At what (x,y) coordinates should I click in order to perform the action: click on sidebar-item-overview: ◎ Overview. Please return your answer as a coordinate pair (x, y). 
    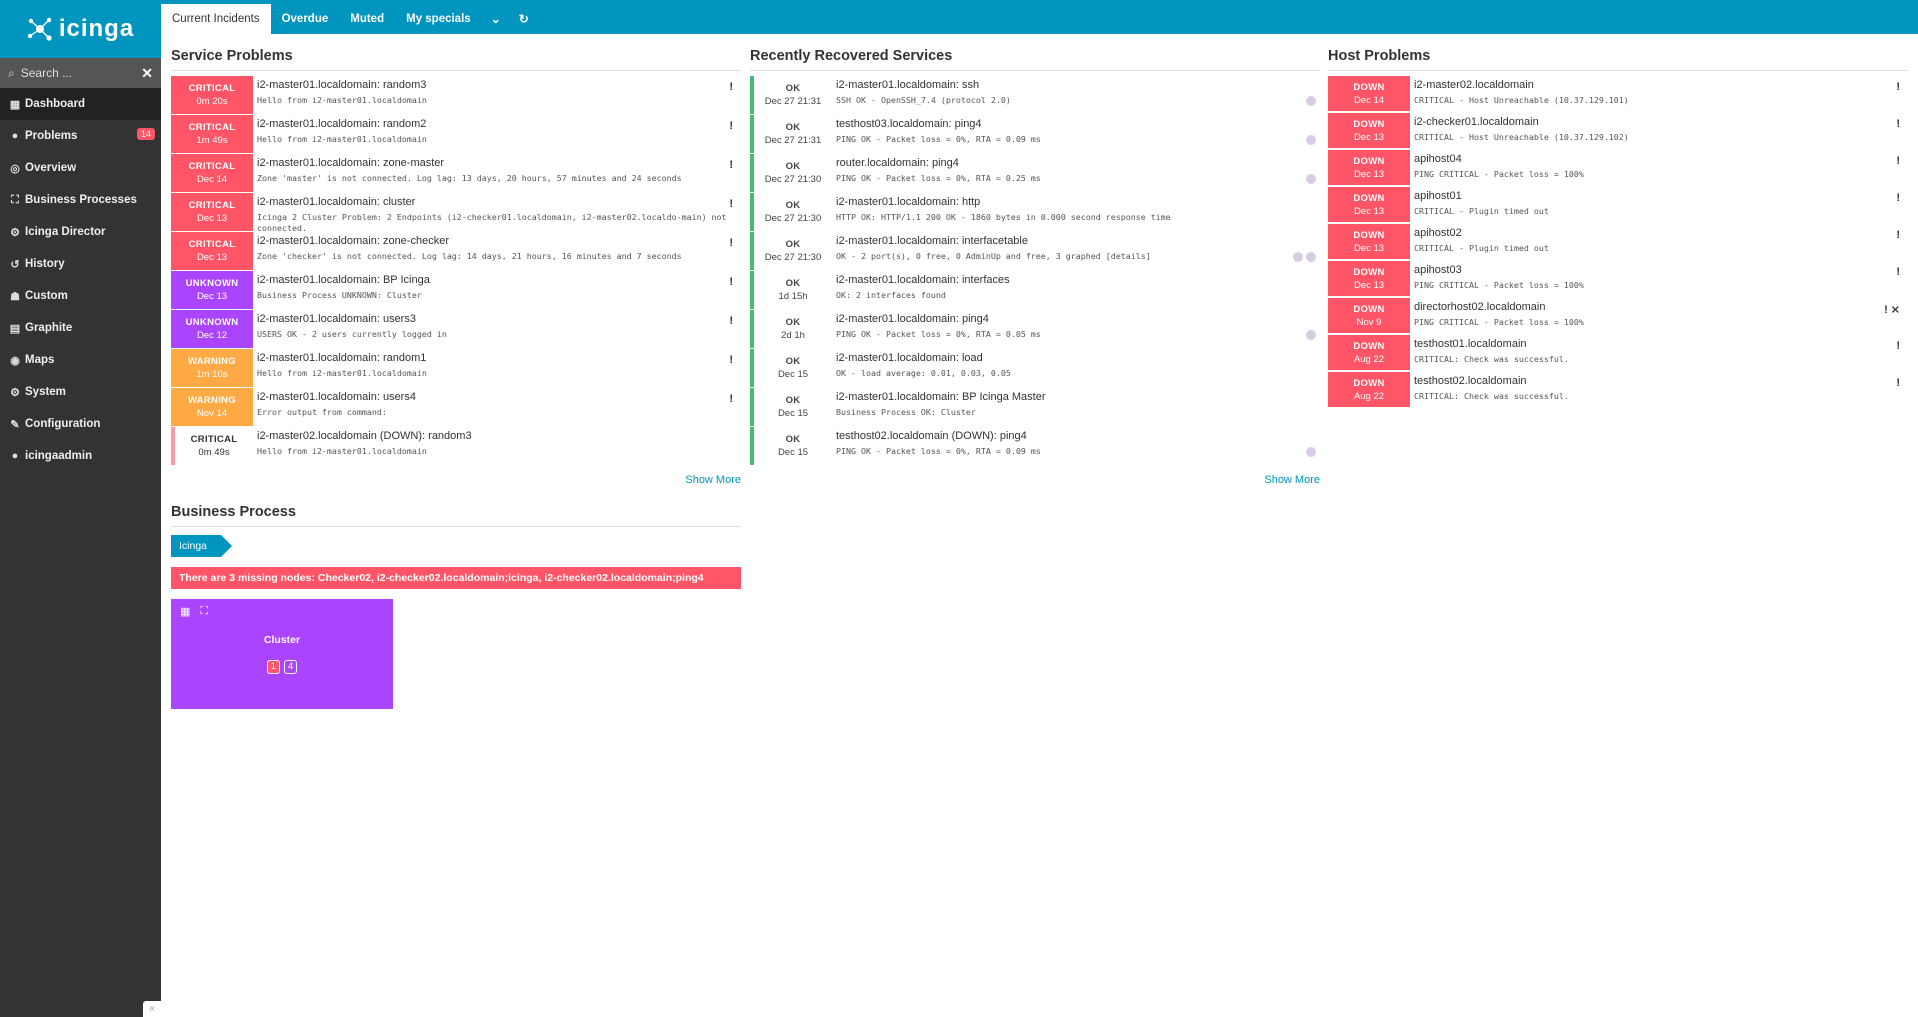
    Looking at the image, I should click on (80, 168).